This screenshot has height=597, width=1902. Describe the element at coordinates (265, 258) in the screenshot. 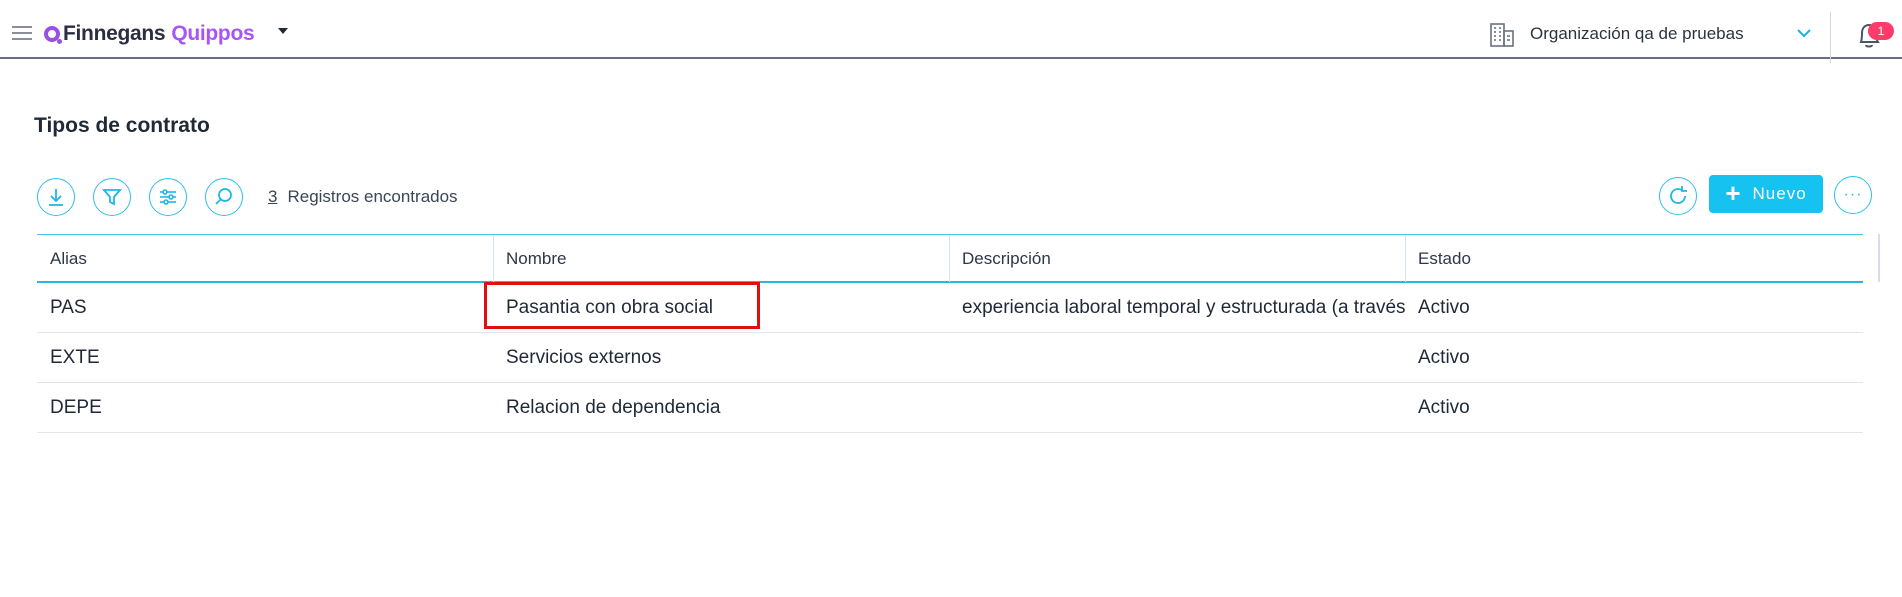

I see `column-header-alias: Alias` at that location.